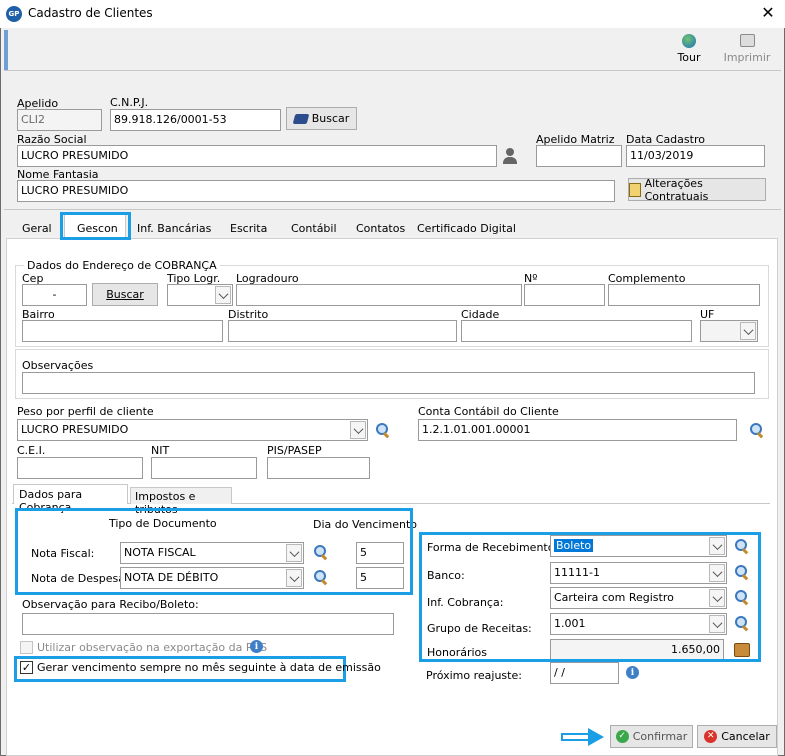 The width and height of the screenshot is (785, 756). I want to click on print-button: Imprimir, so click(747, 49).